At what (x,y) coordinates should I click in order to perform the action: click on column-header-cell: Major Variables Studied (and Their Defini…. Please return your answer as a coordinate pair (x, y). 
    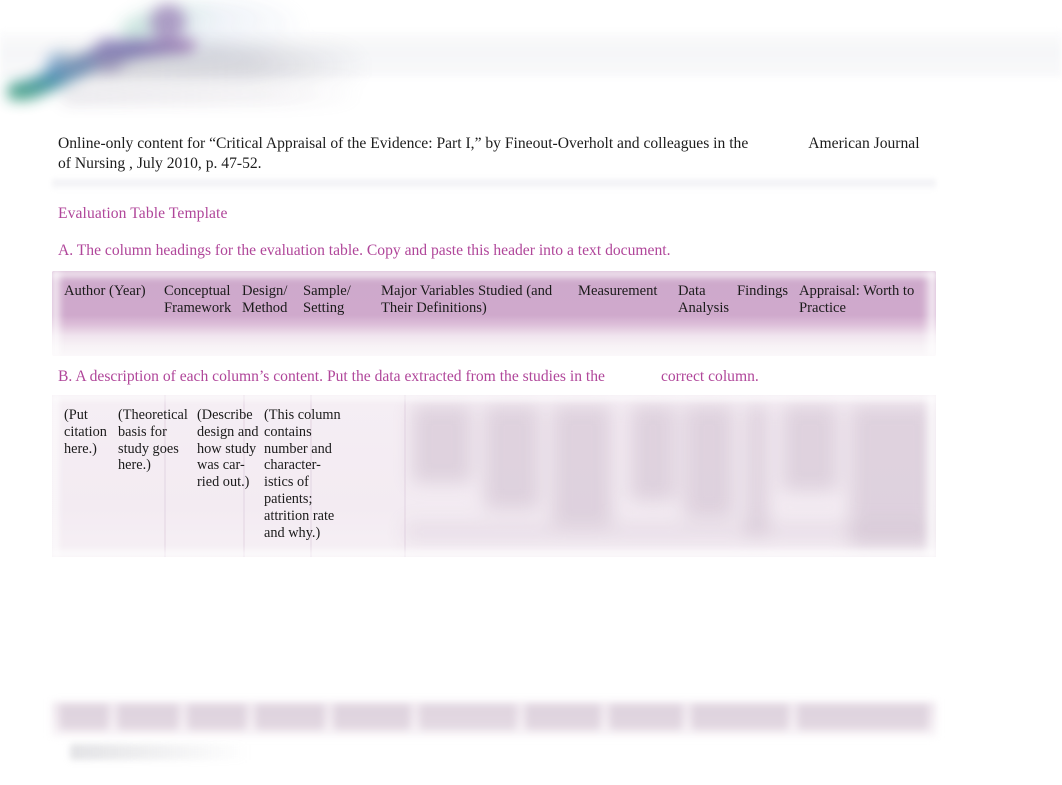
    Looking at the image, I should click on (476, 300).